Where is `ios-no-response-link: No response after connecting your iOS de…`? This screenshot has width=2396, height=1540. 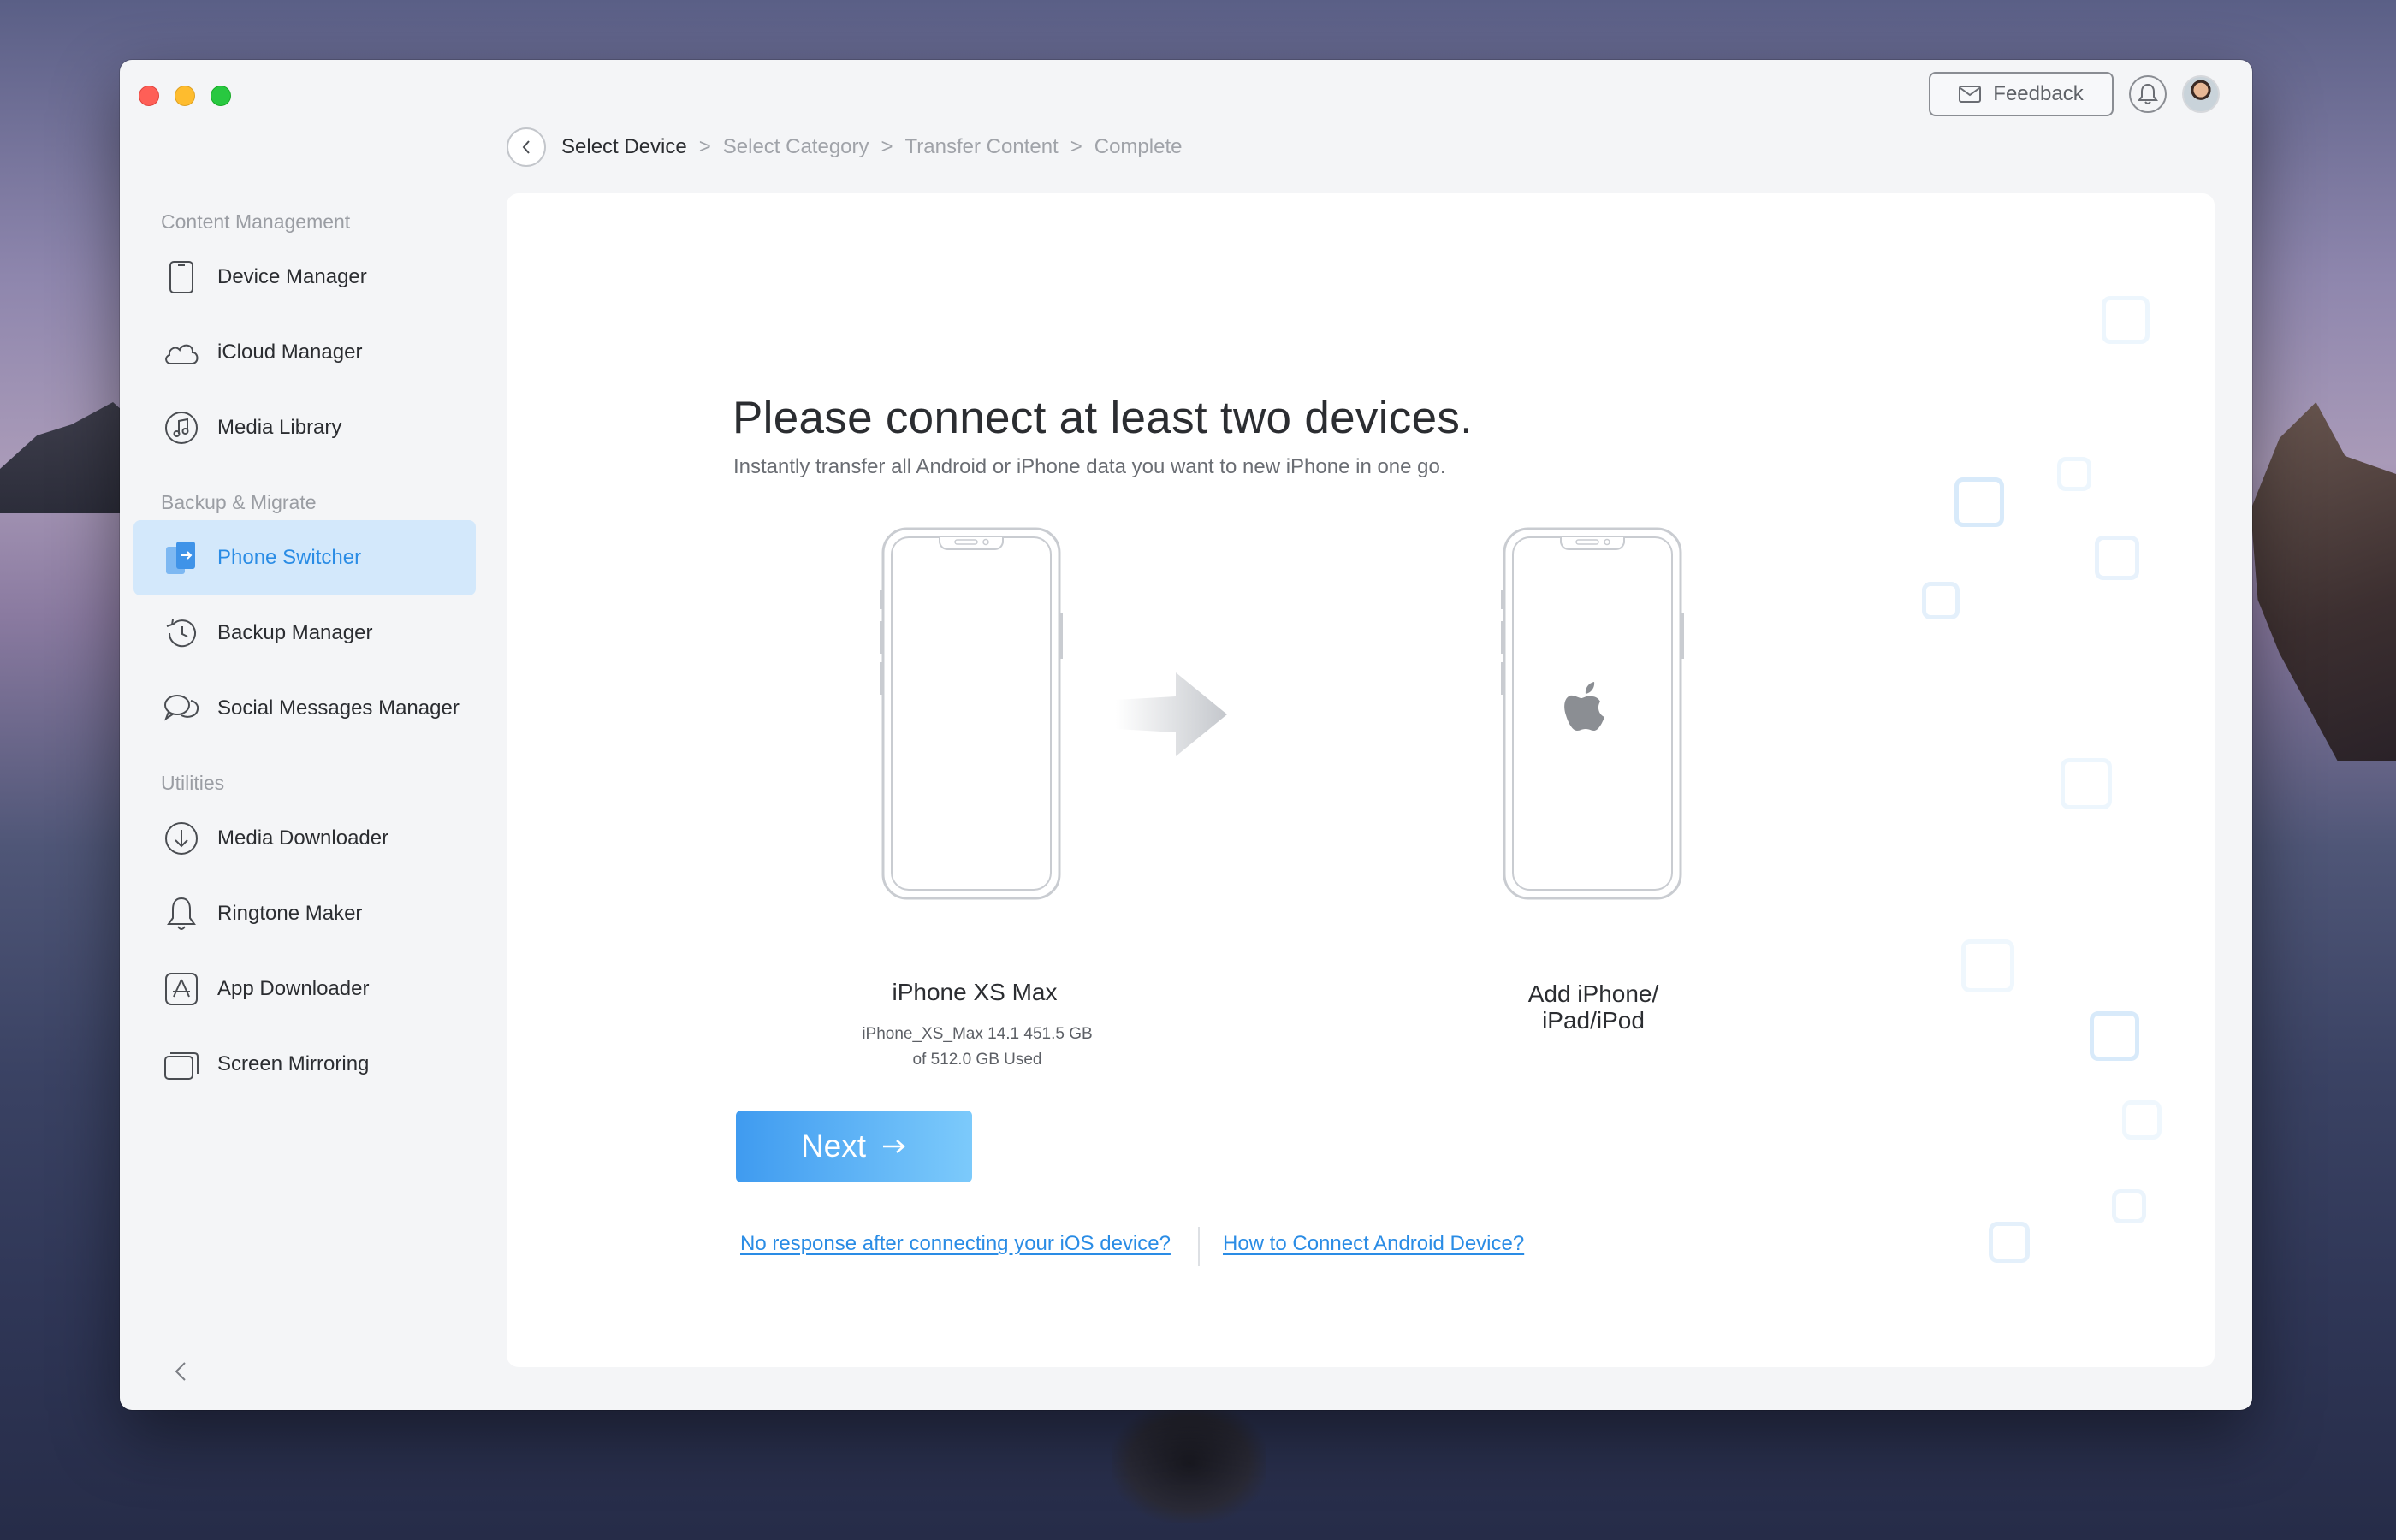 ios-no-response-link: No response after connecting your iOS de… is located at coordinates (955, 1244).